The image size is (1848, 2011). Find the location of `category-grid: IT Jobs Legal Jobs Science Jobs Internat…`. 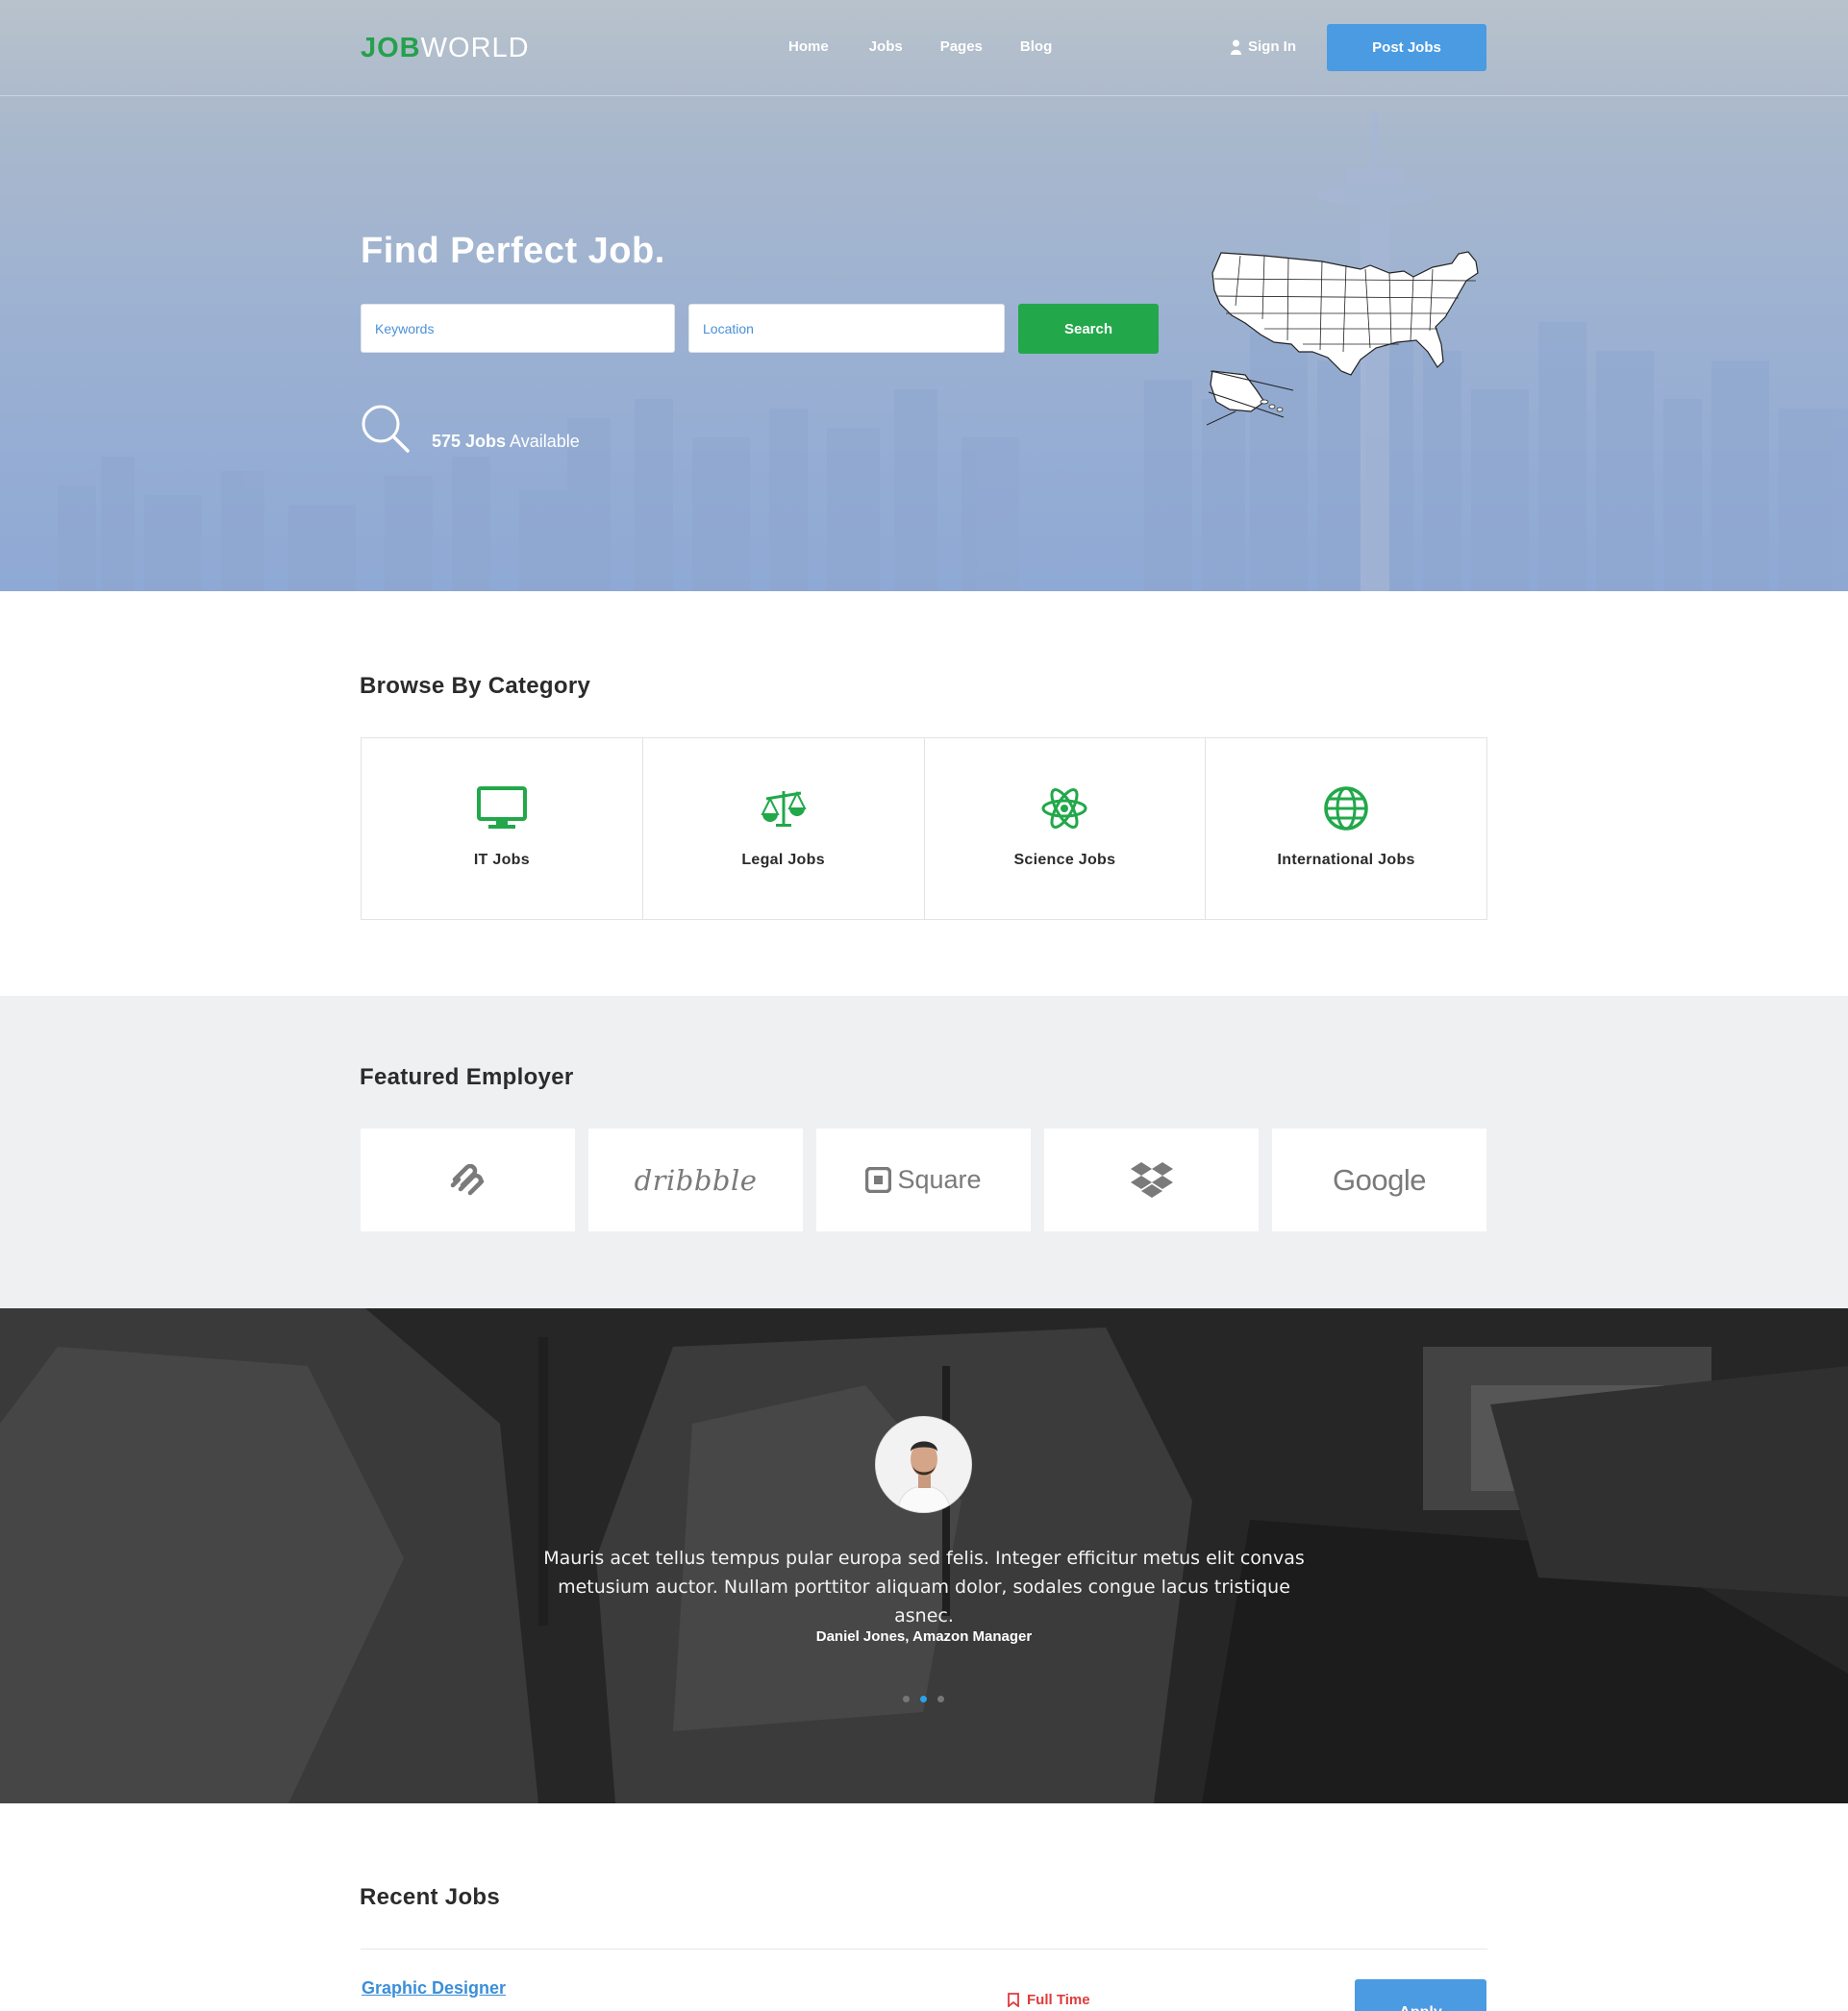

category-grid: IT Jobs Legal Jobs Science Jobs Internat… is located at coordinates (924, 828).